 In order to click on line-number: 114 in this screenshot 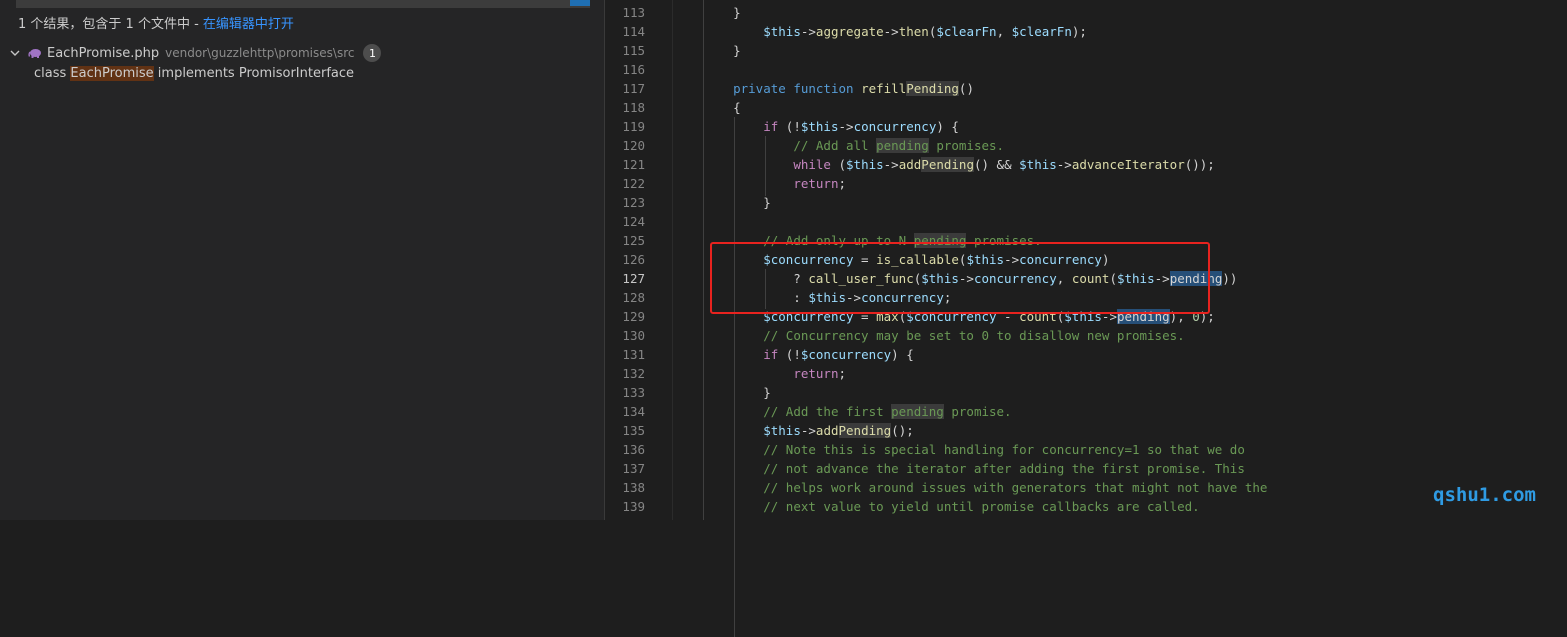, I will do `click(633, 31)`.